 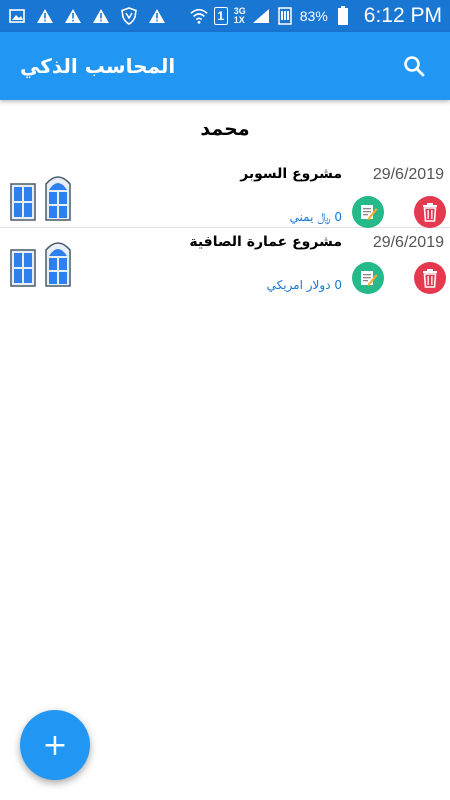 I want to click on search-icon, so click(x=414, y=66).